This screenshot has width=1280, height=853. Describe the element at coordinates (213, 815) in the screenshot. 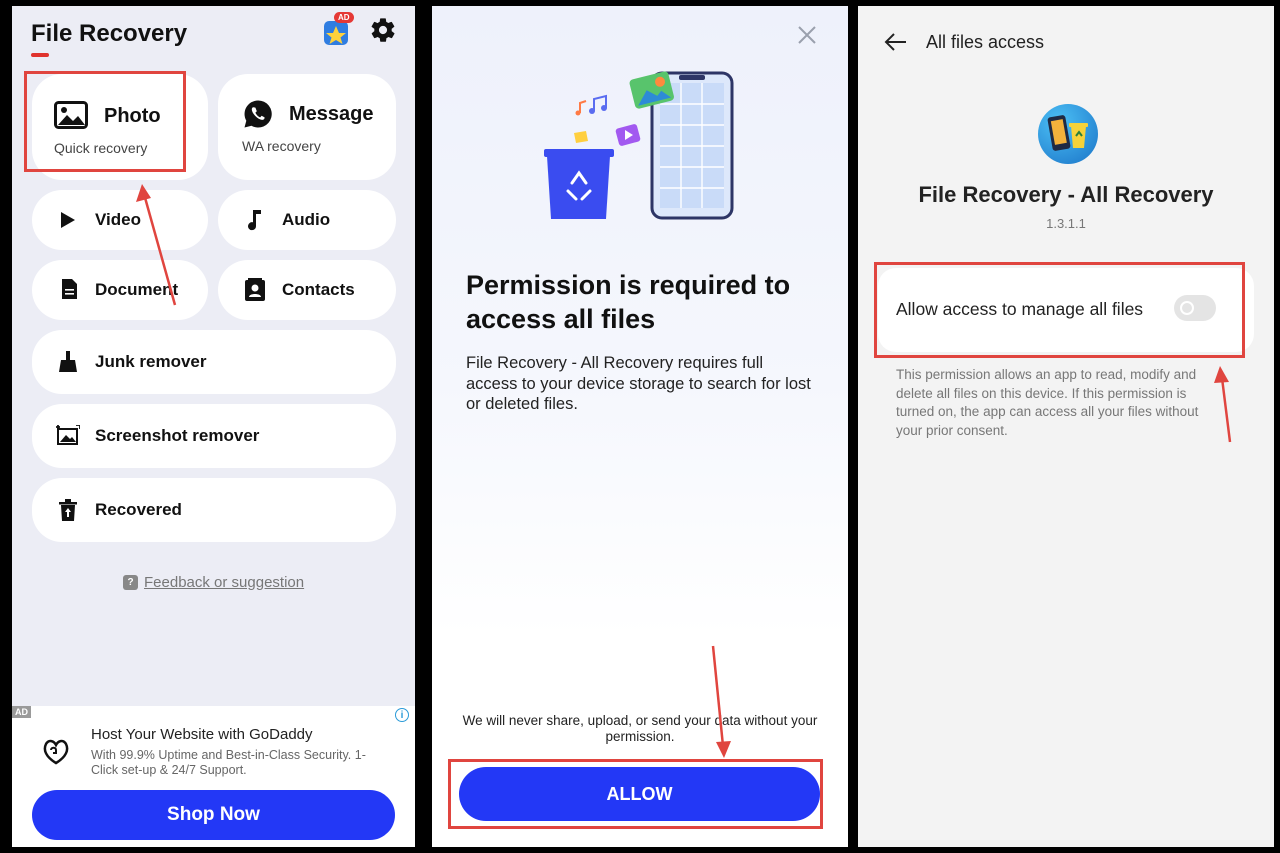

I see `shop-now-button: Shop Now` at that location.